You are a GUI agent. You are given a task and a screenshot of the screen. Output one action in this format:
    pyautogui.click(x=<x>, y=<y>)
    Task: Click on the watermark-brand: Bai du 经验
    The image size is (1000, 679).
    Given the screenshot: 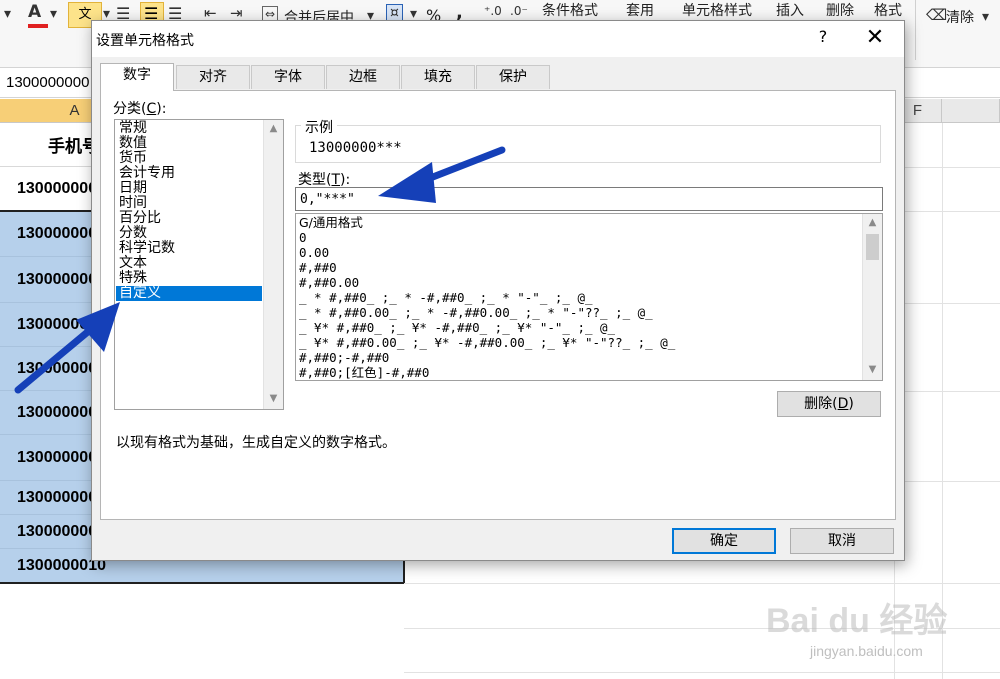 What is the action you would take?
    pyautogui.click(x=856, y=620)
    